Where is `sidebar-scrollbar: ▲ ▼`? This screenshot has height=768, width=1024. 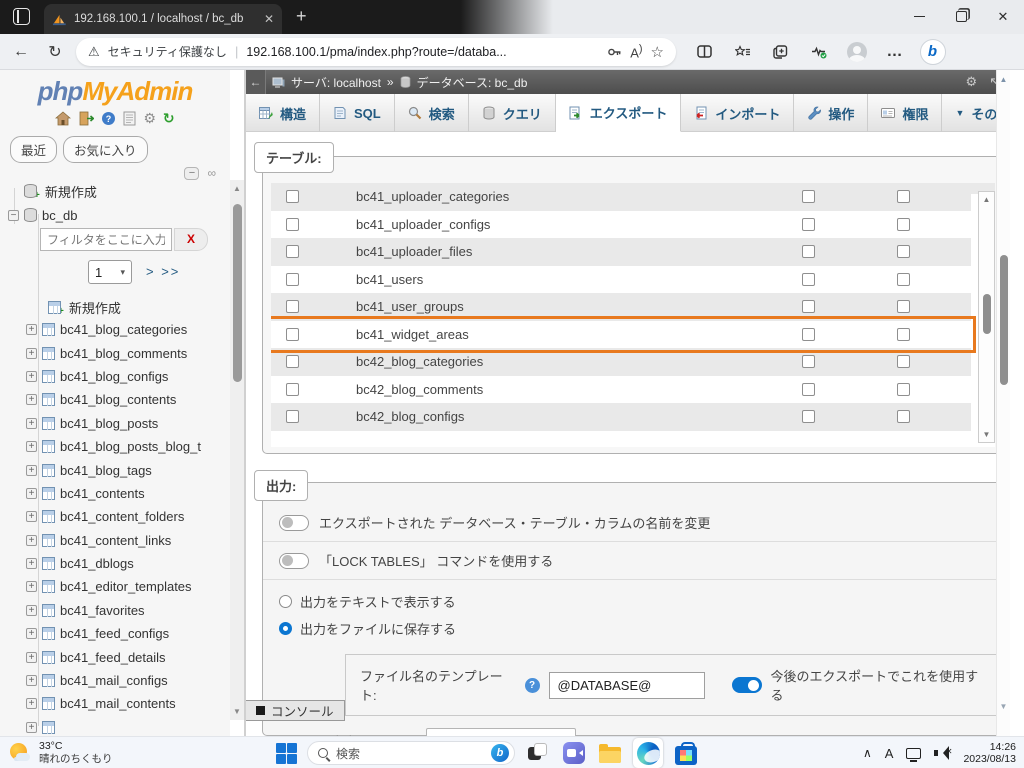
sidebar-scrollbar: ▲ ▼ is located at coordinates (237, 450).